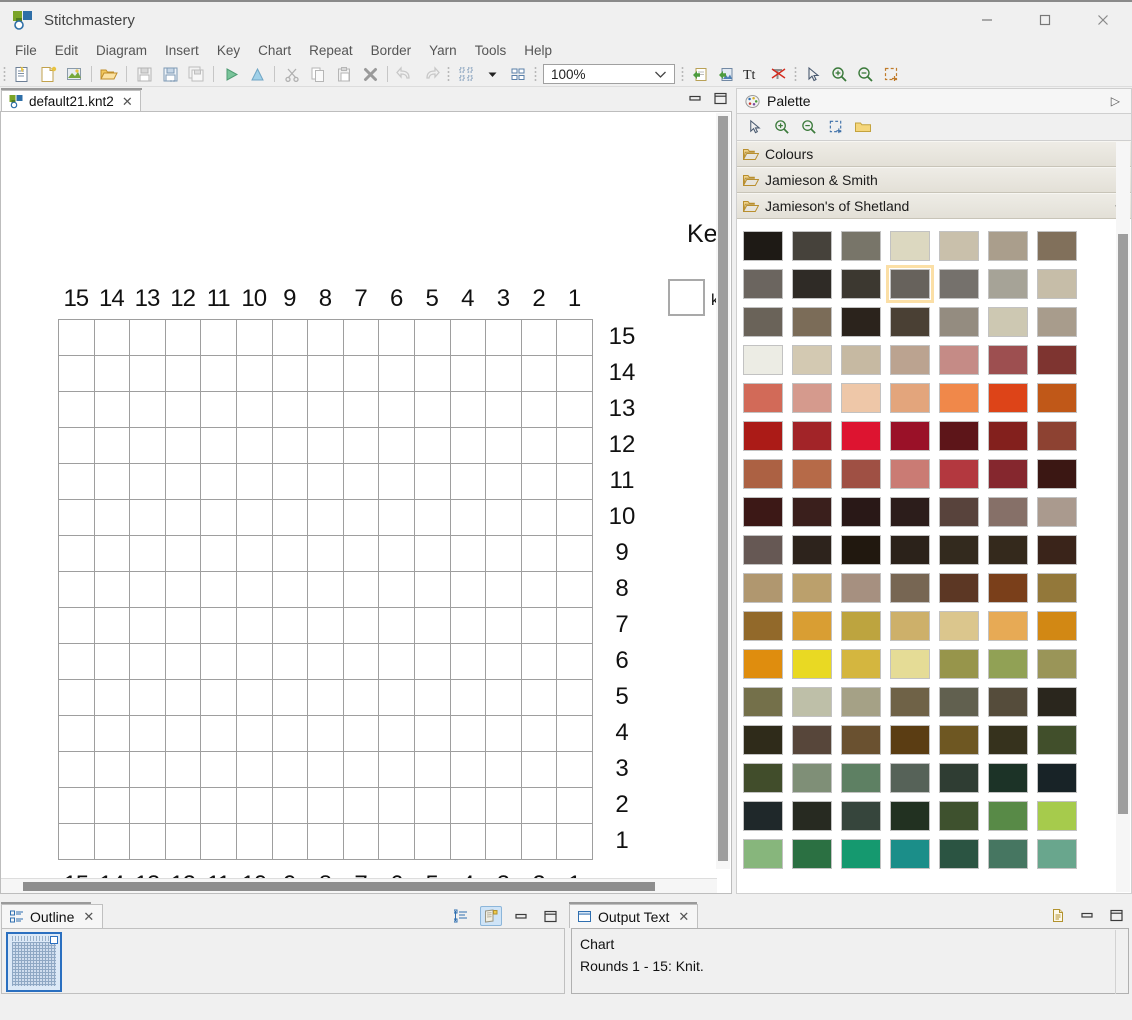 The width and height of the screenshot is (1132, 1020). I want to click on editor-tab-default21: default21.knt2 ✕, so click(71, 101).